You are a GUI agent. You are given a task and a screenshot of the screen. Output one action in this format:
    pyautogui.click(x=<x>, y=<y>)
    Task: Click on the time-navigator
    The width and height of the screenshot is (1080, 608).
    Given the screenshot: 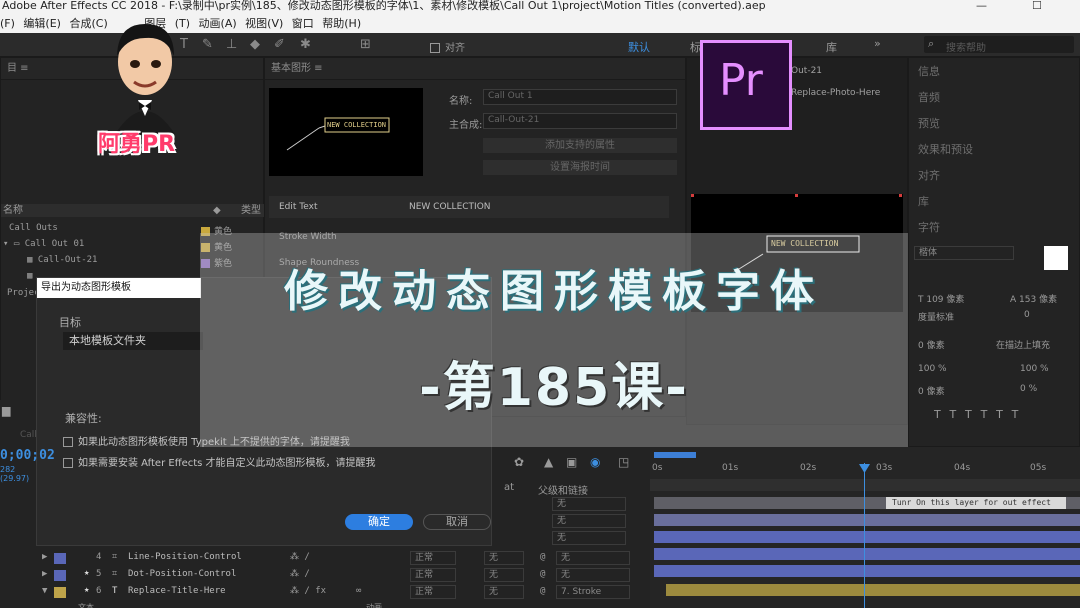 What is the action you would take?
    pyautogui.click(x=865, y=485)
    